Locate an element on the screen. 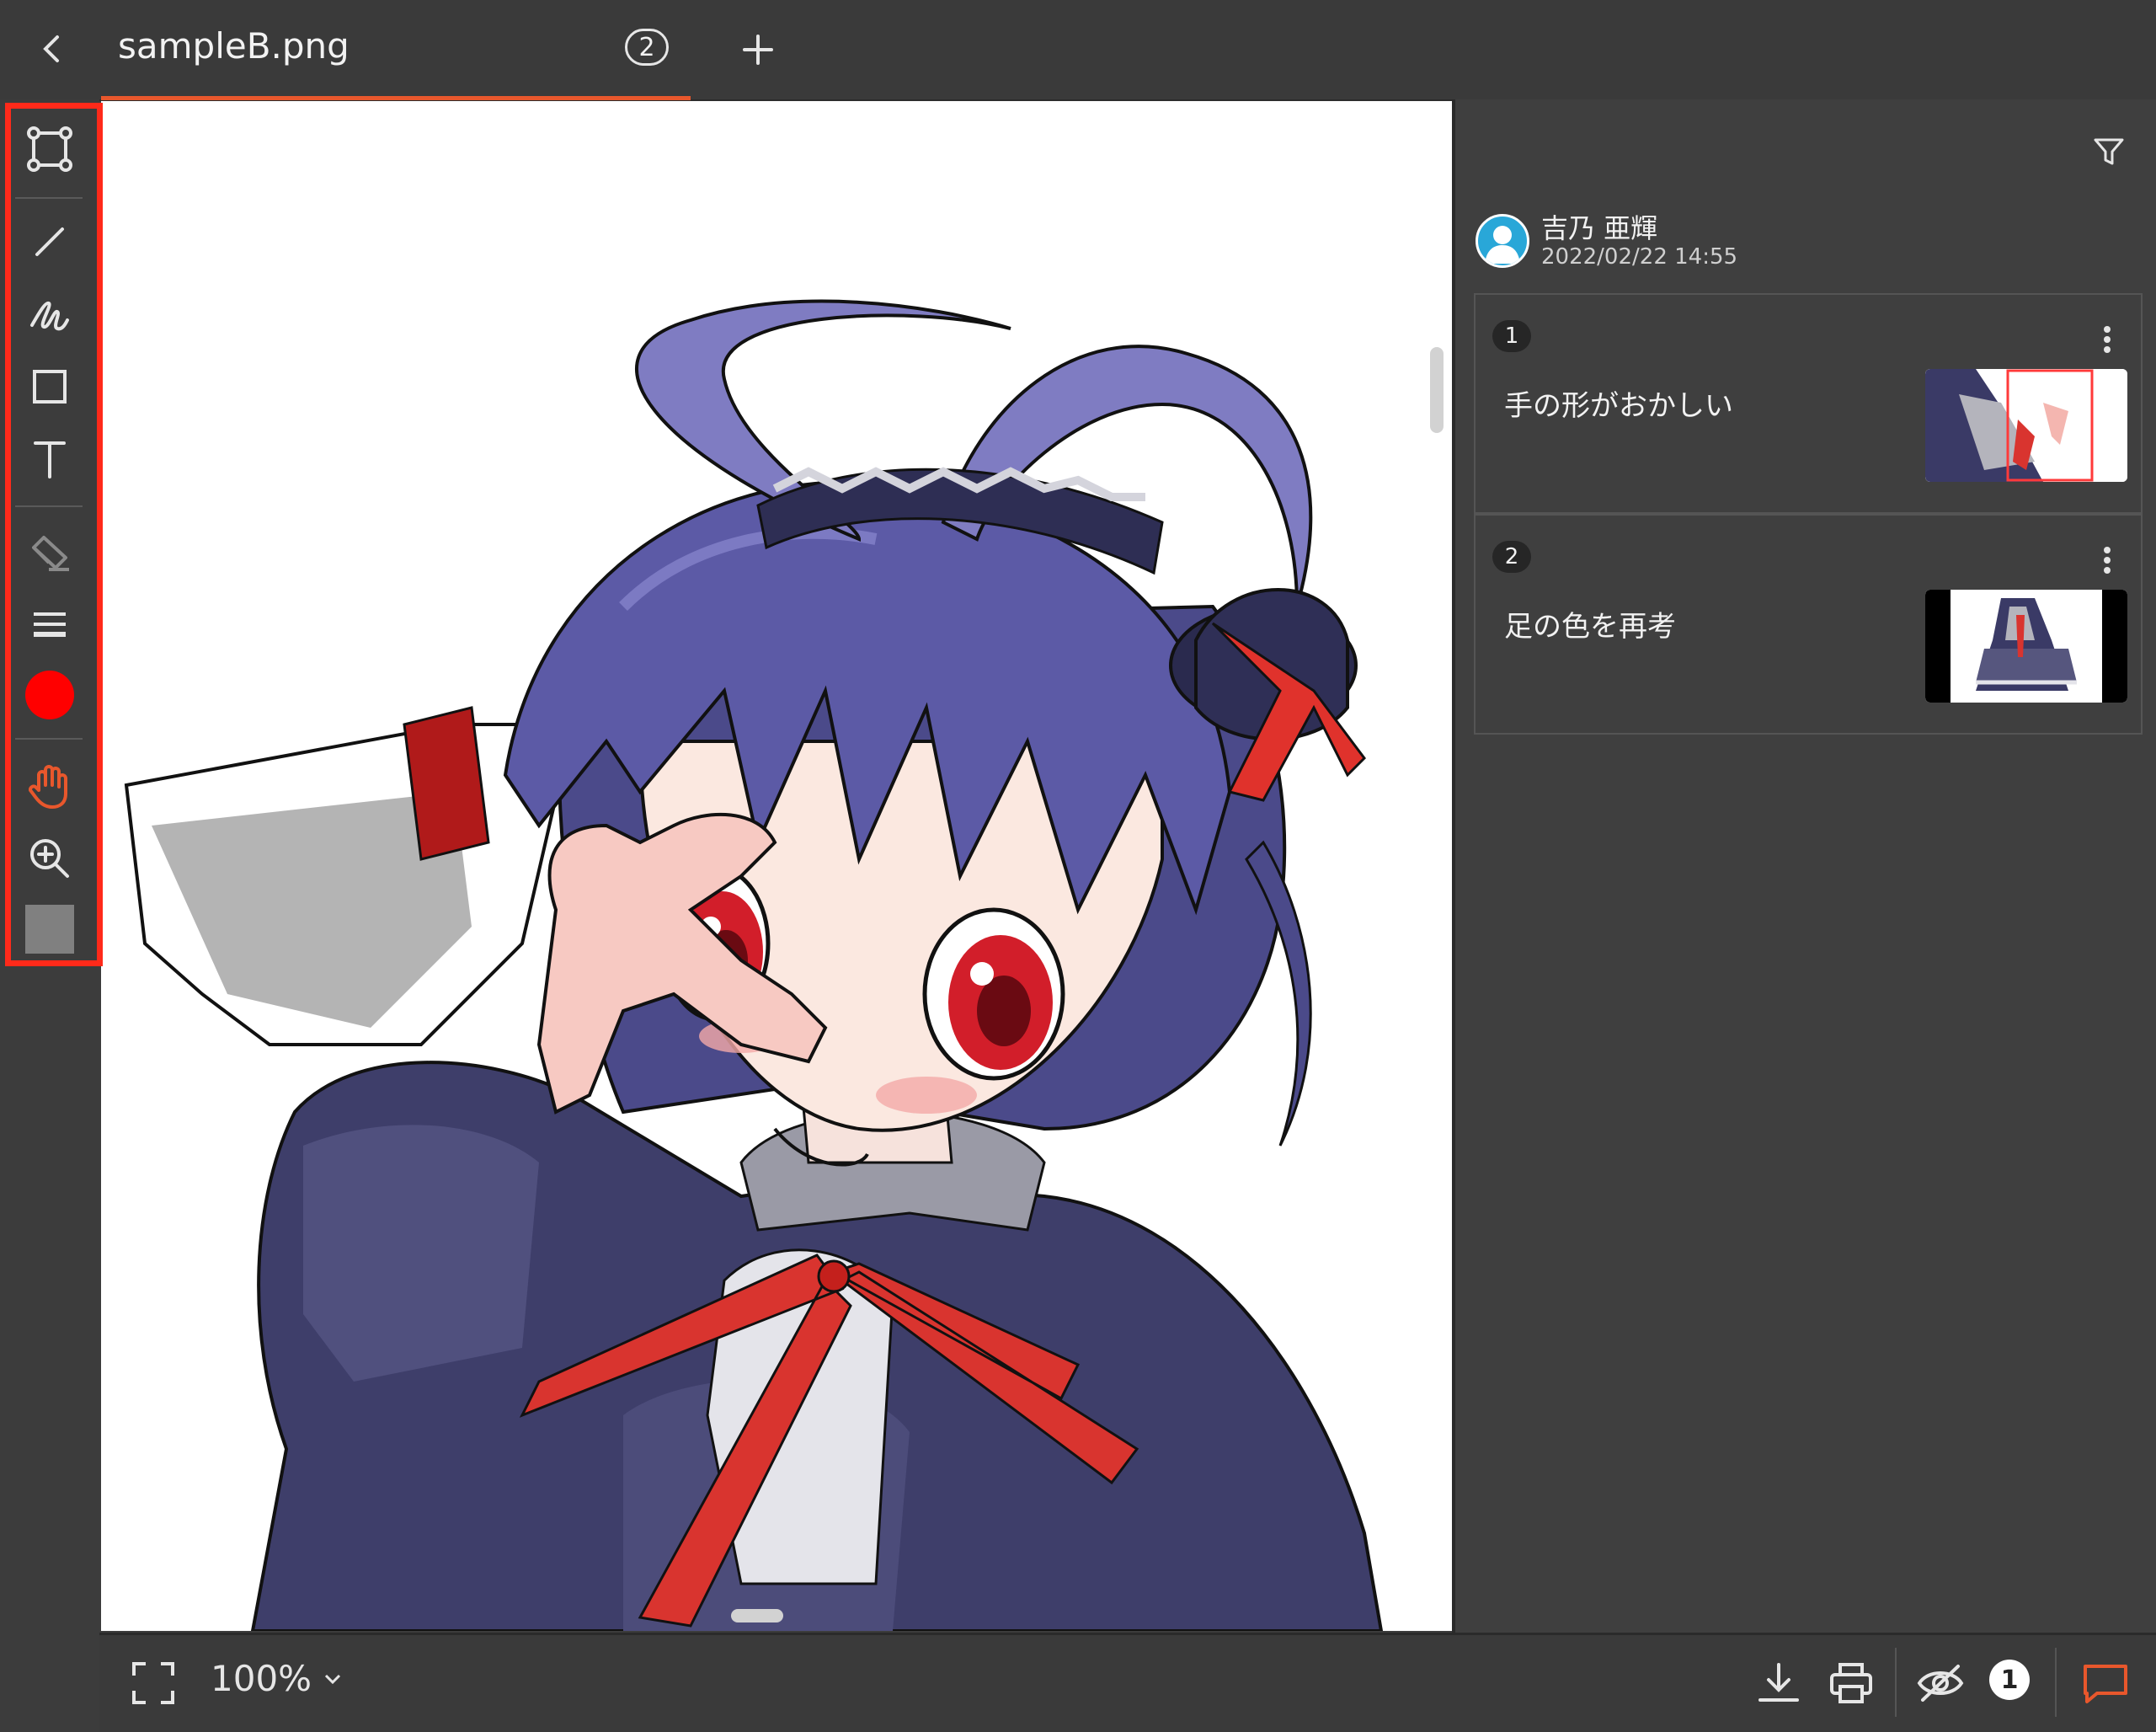 This screenshot has width=2156, height=1732. comment-text: 手の形がおかしい is located at coordinates (1618, 406).